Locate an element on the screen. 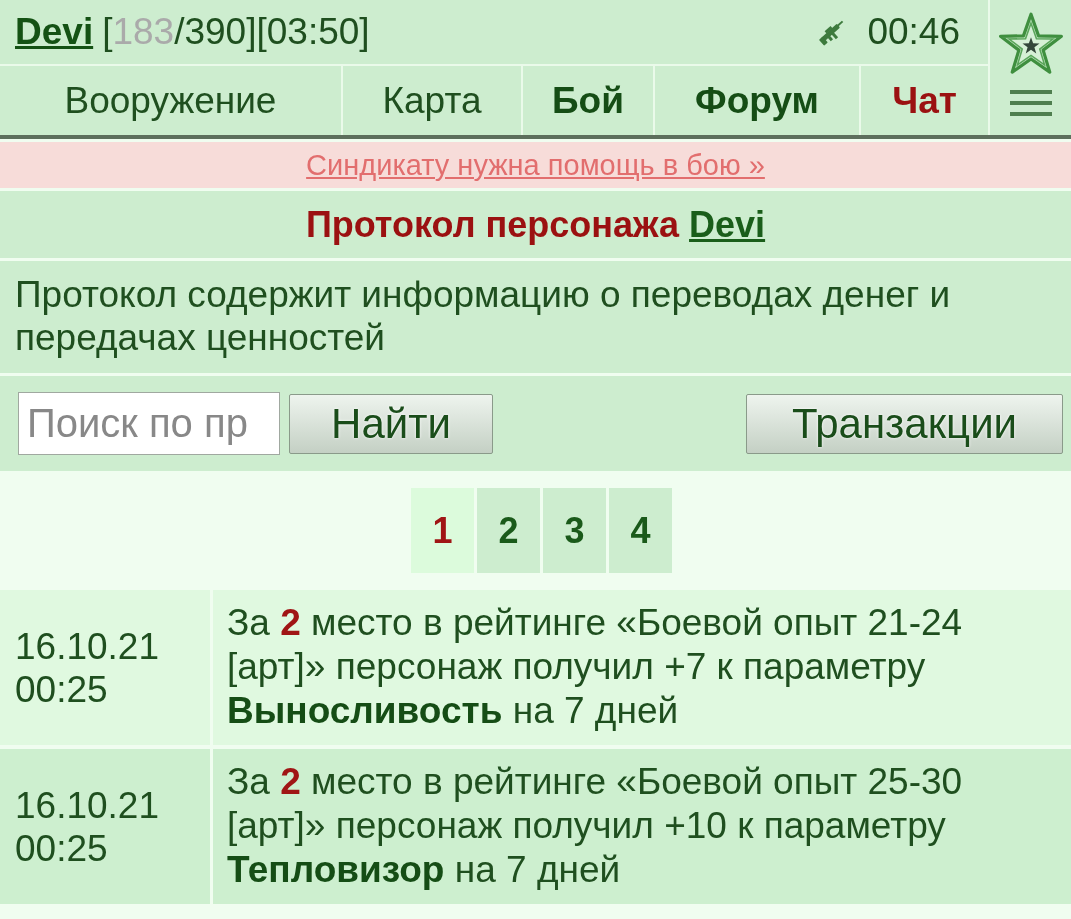  menu-icon is located at coordinates (1030, 103).